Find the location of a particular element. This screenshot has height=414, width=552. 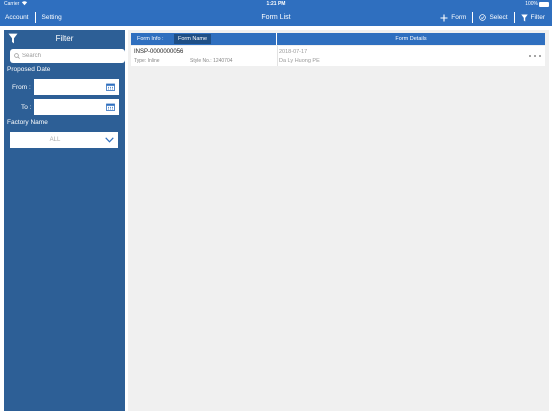

nav-right-group: Form Select Filter is located at coordinates (492, 17).